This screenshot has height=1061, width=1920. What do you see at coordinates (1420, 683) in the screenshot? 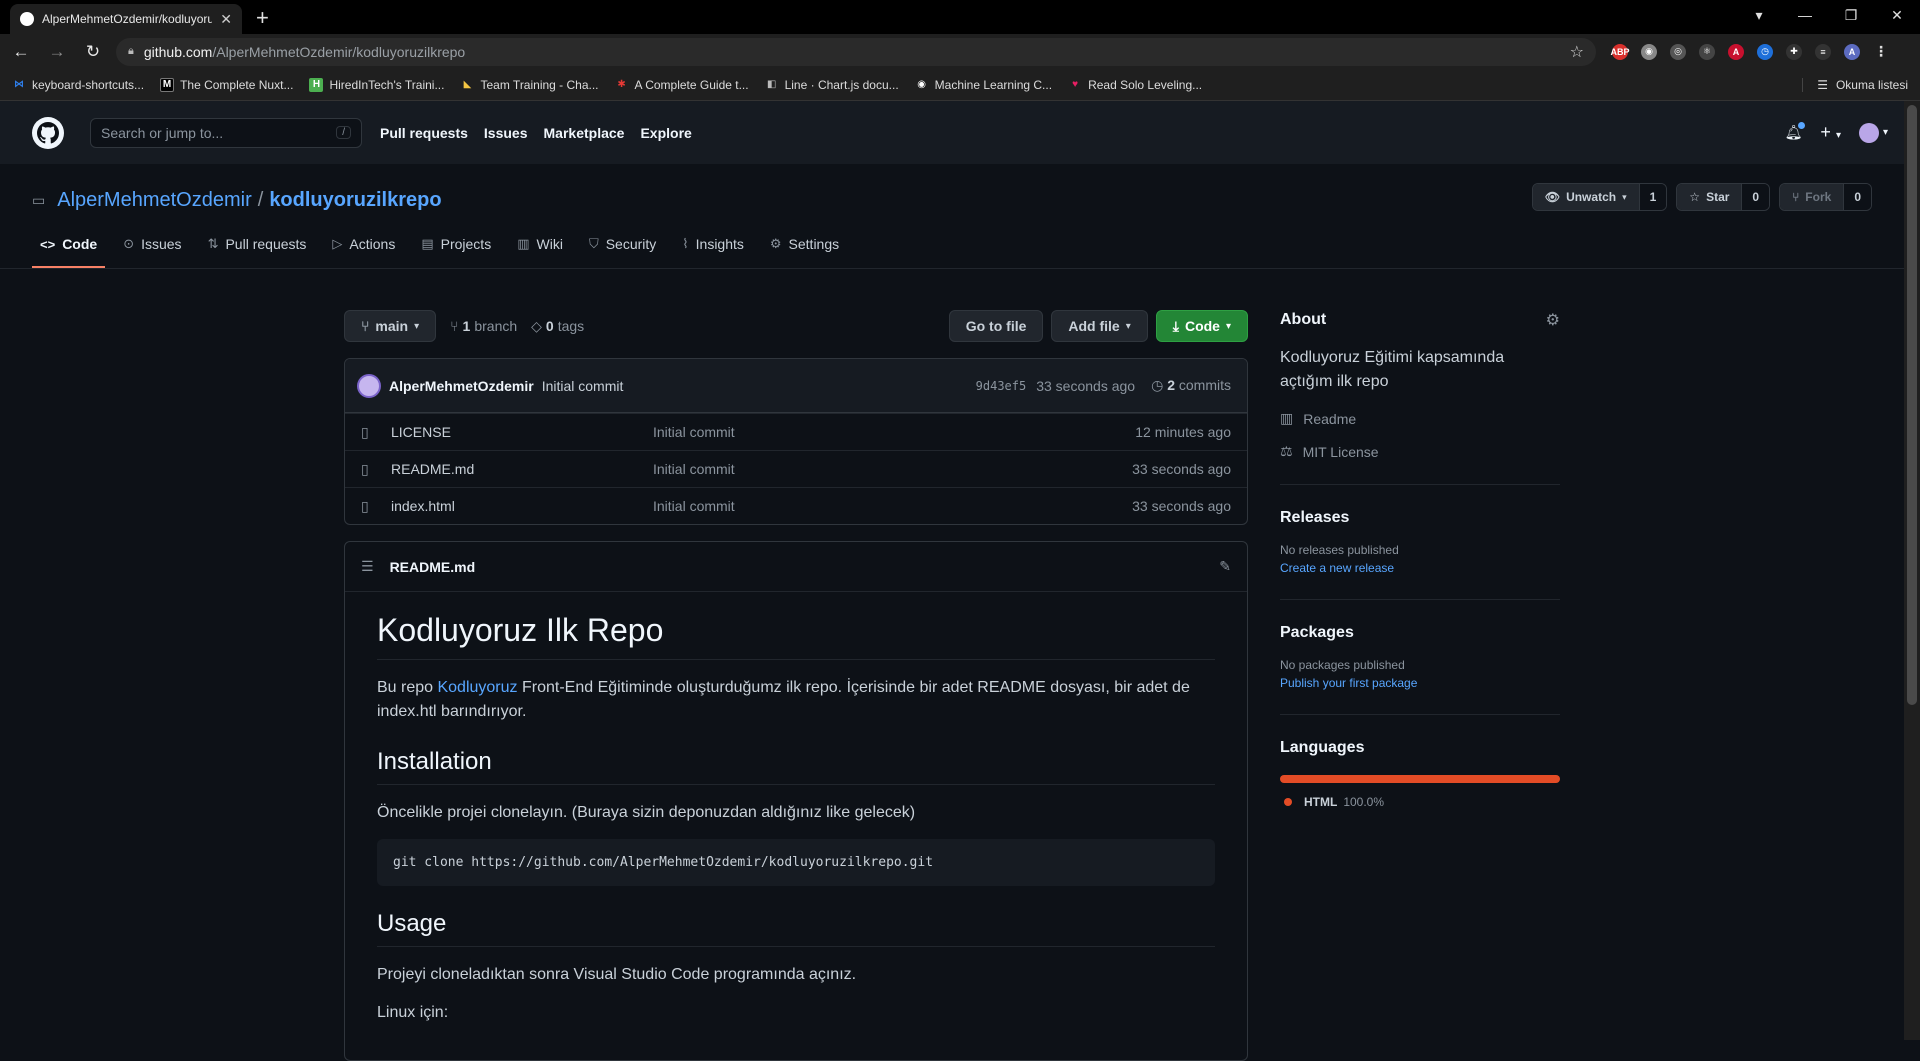
I see `publish-package-link: Publish your first package` at bounding box center [1420, 683].